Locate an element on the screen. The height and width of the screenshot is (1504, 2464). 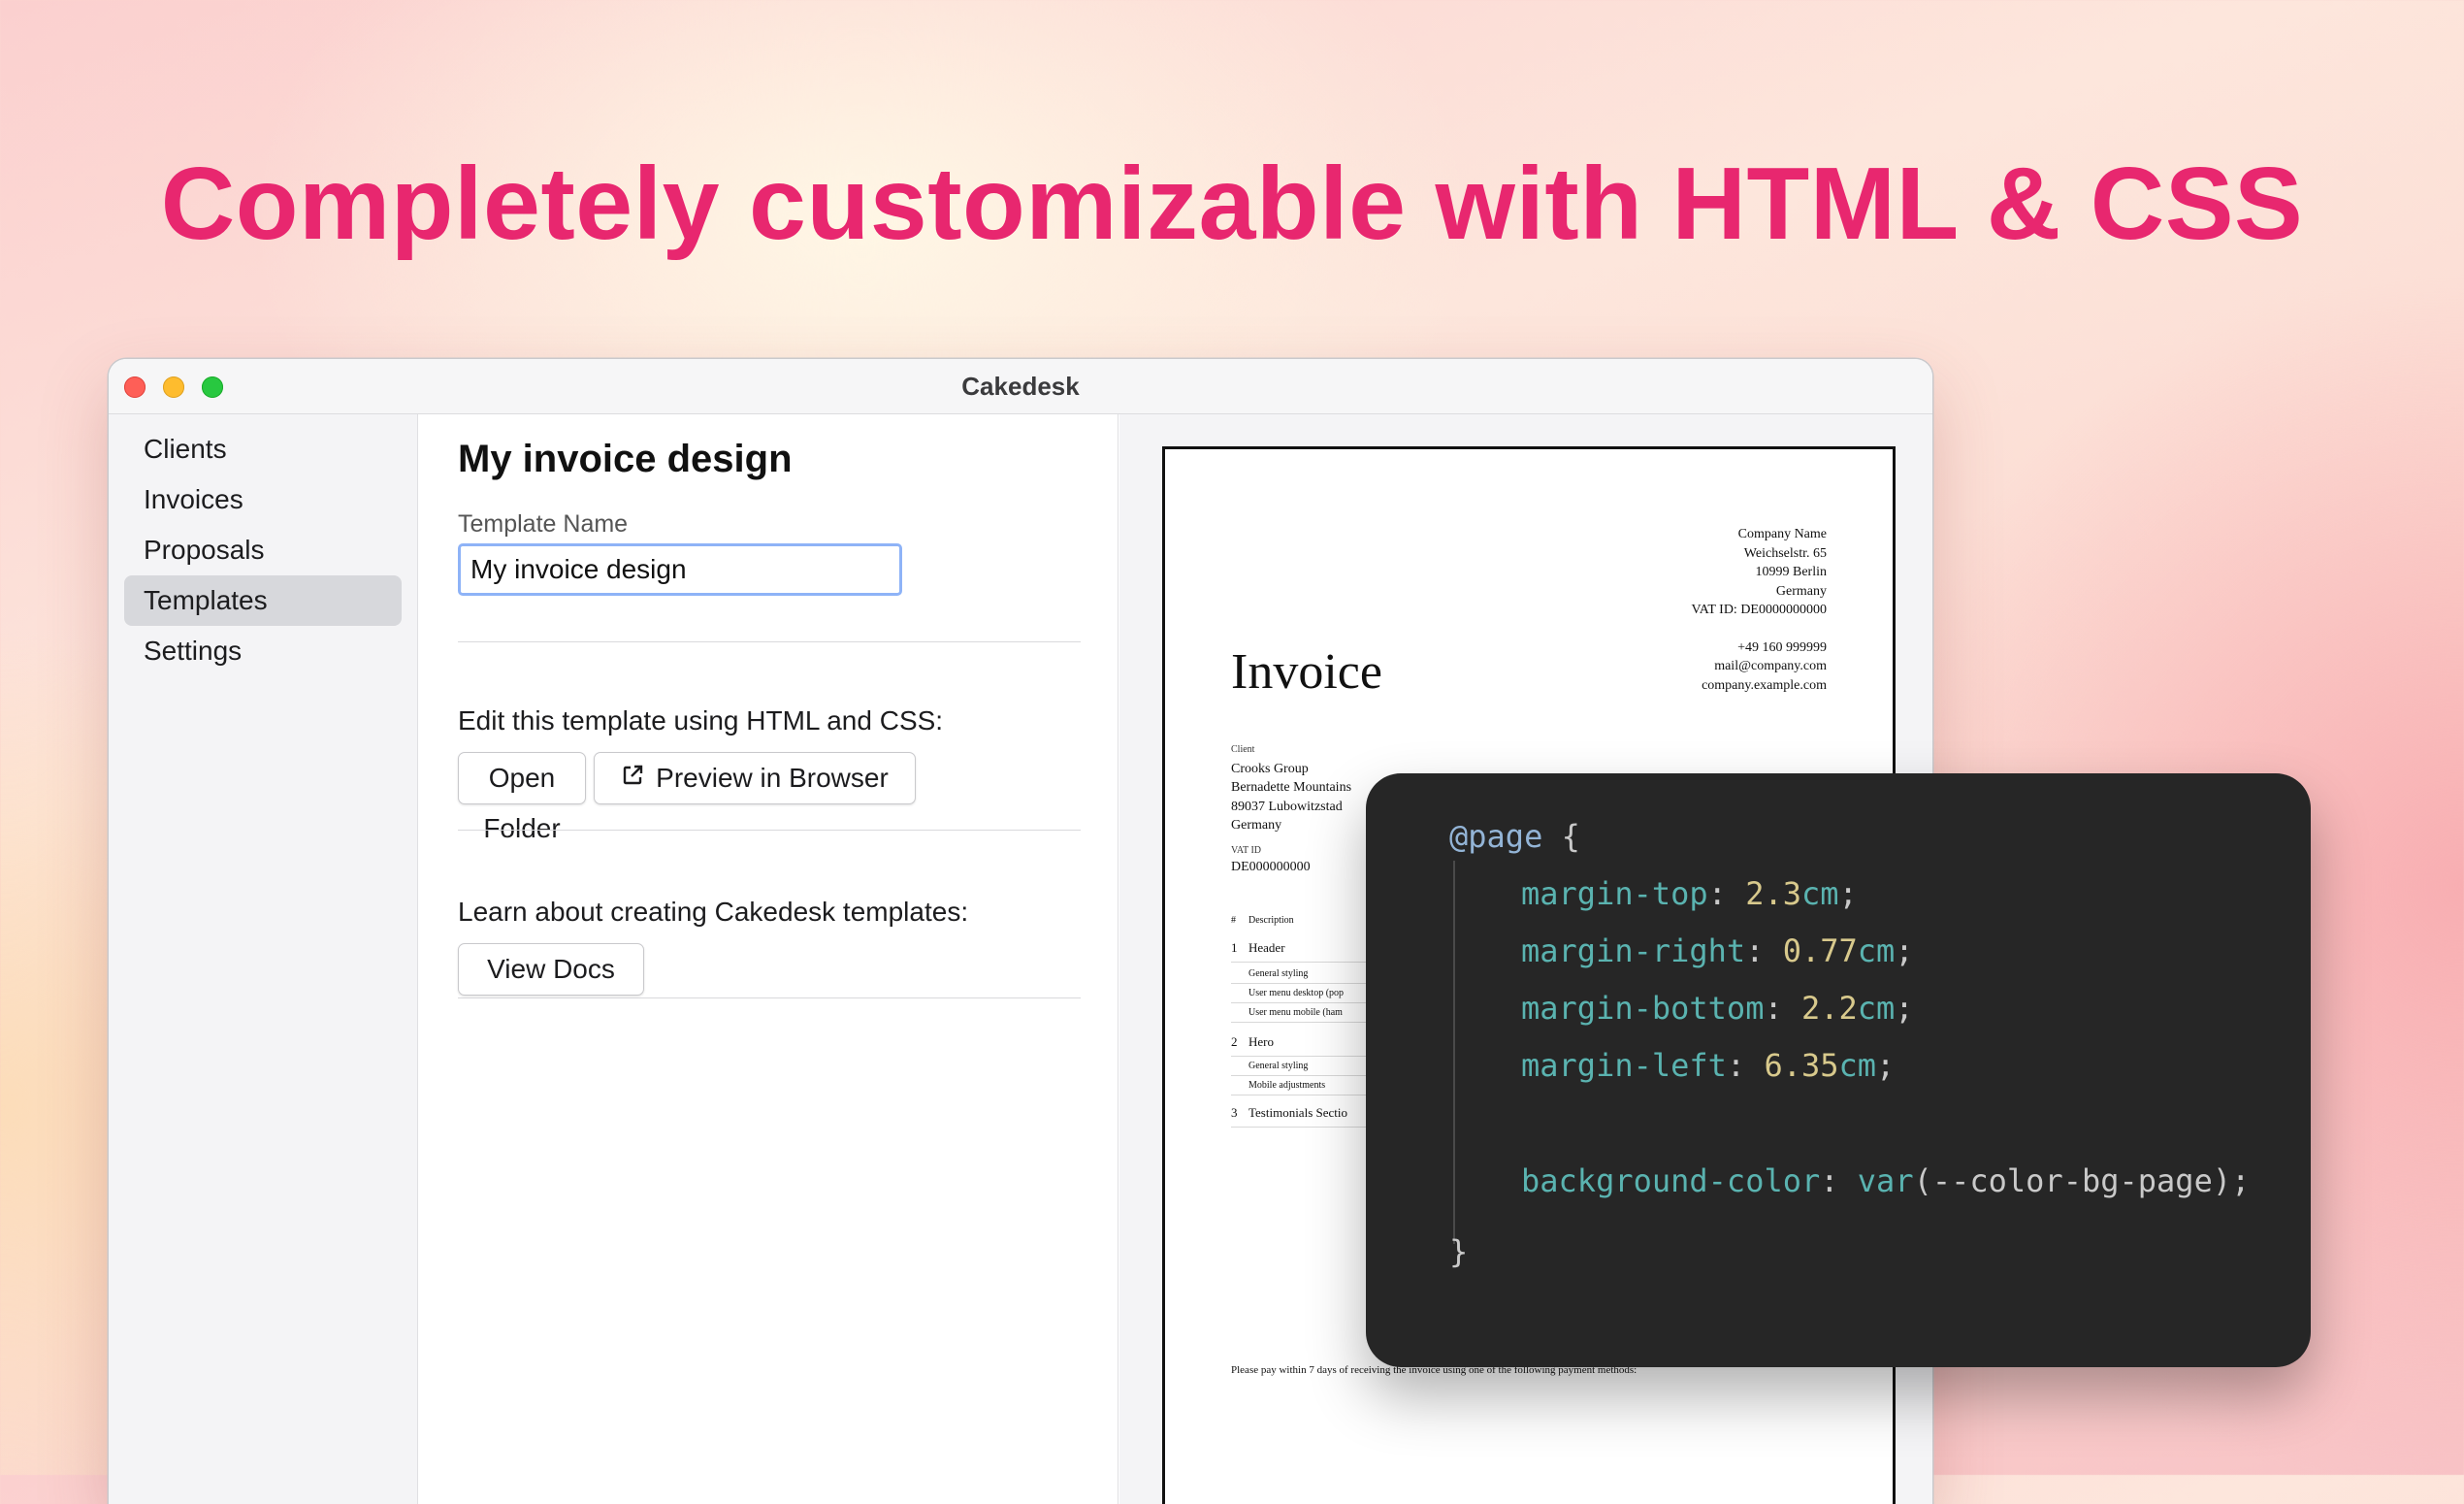
preview-in-browser-button: Preview in Browser is located at coordinates (755, 778).